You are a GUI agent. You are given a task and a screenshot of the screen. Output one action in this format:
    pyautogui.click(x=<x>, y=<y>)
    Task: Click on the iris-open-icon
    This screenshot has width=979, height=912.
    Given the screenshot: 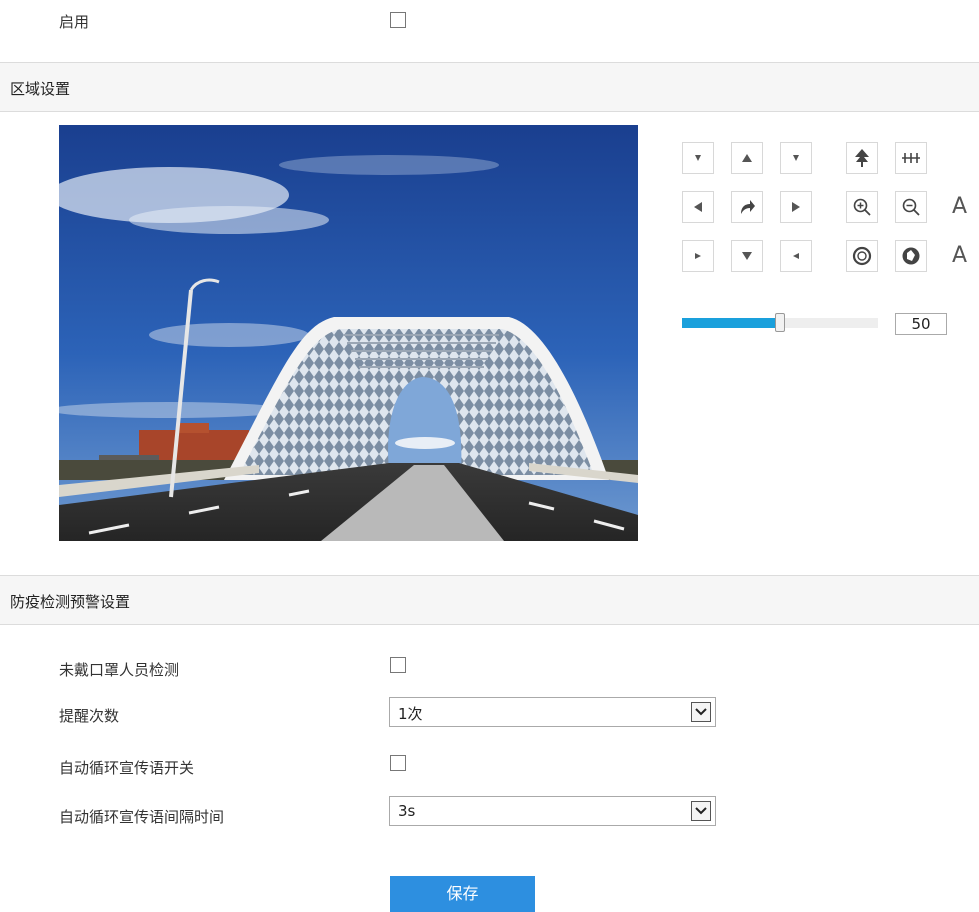 What is the action you would take?
    pyautogui.click(x=862, y=256)
    